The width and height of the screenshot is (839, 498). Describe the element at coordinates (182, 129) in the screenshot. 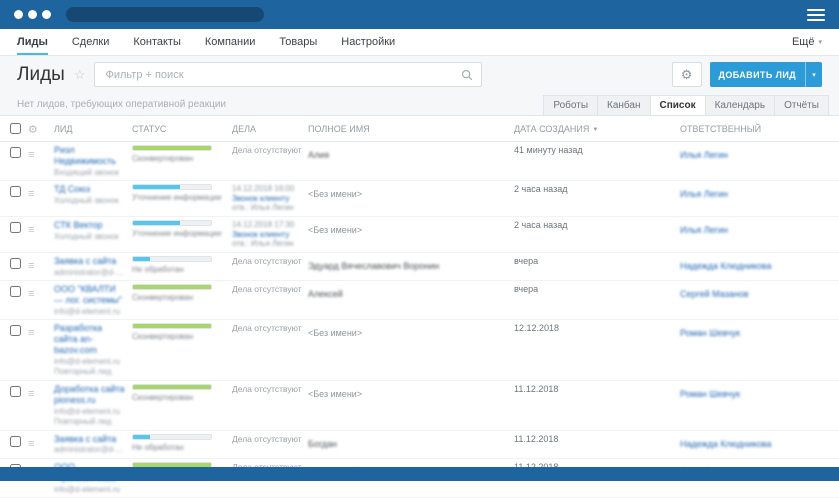

I see `column-header-status: СТАТУС` at that location.